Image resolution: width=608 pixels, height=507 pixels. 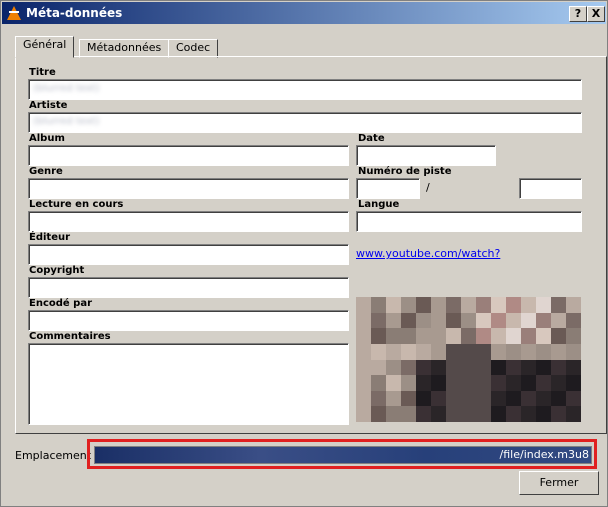 I want to click on album-label: Album, so click(x=47, y=138).